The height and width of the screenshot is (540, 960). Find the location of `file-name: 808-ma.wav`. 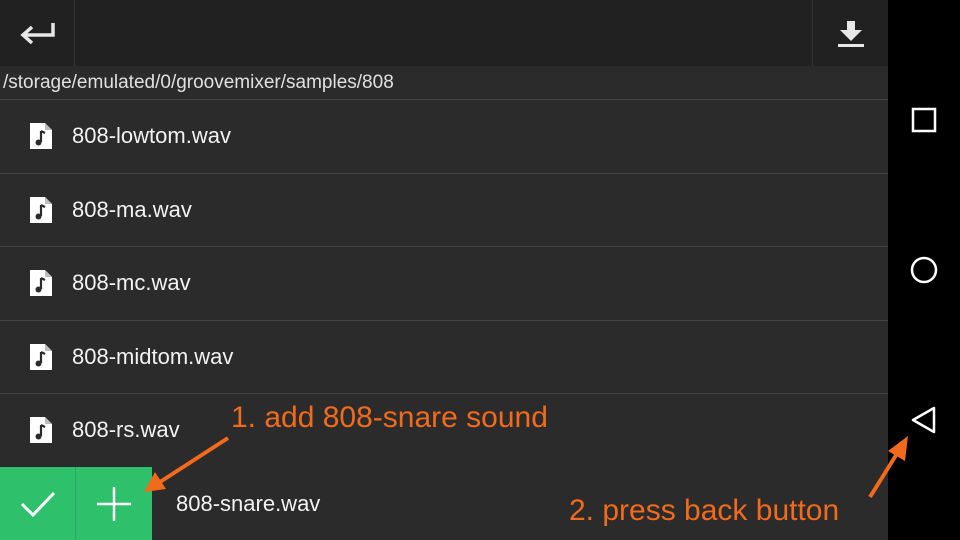

file-name: 808-ma.wav is located at coordinates (132, 209).